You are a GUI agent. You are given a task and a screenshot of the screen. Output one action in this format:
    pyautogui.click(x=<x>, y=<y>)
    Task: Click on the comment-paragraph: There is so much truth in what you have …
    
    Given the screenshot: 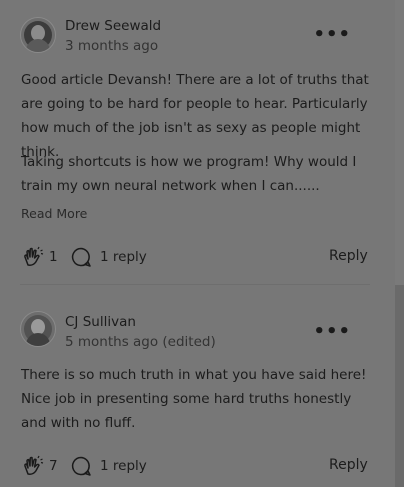 What is the action you would take?
    pyautogui.click(x=194, y=399)
    